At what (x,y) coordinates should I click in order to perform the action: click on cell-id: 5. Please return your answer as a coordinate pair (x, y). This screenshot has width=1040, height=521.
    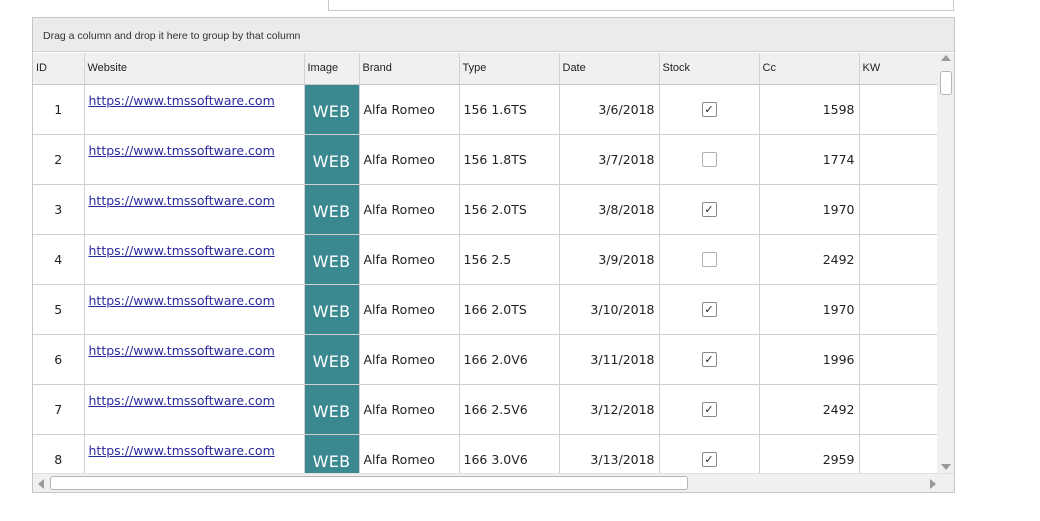
    Looking at the image, I should click on (59, 309).